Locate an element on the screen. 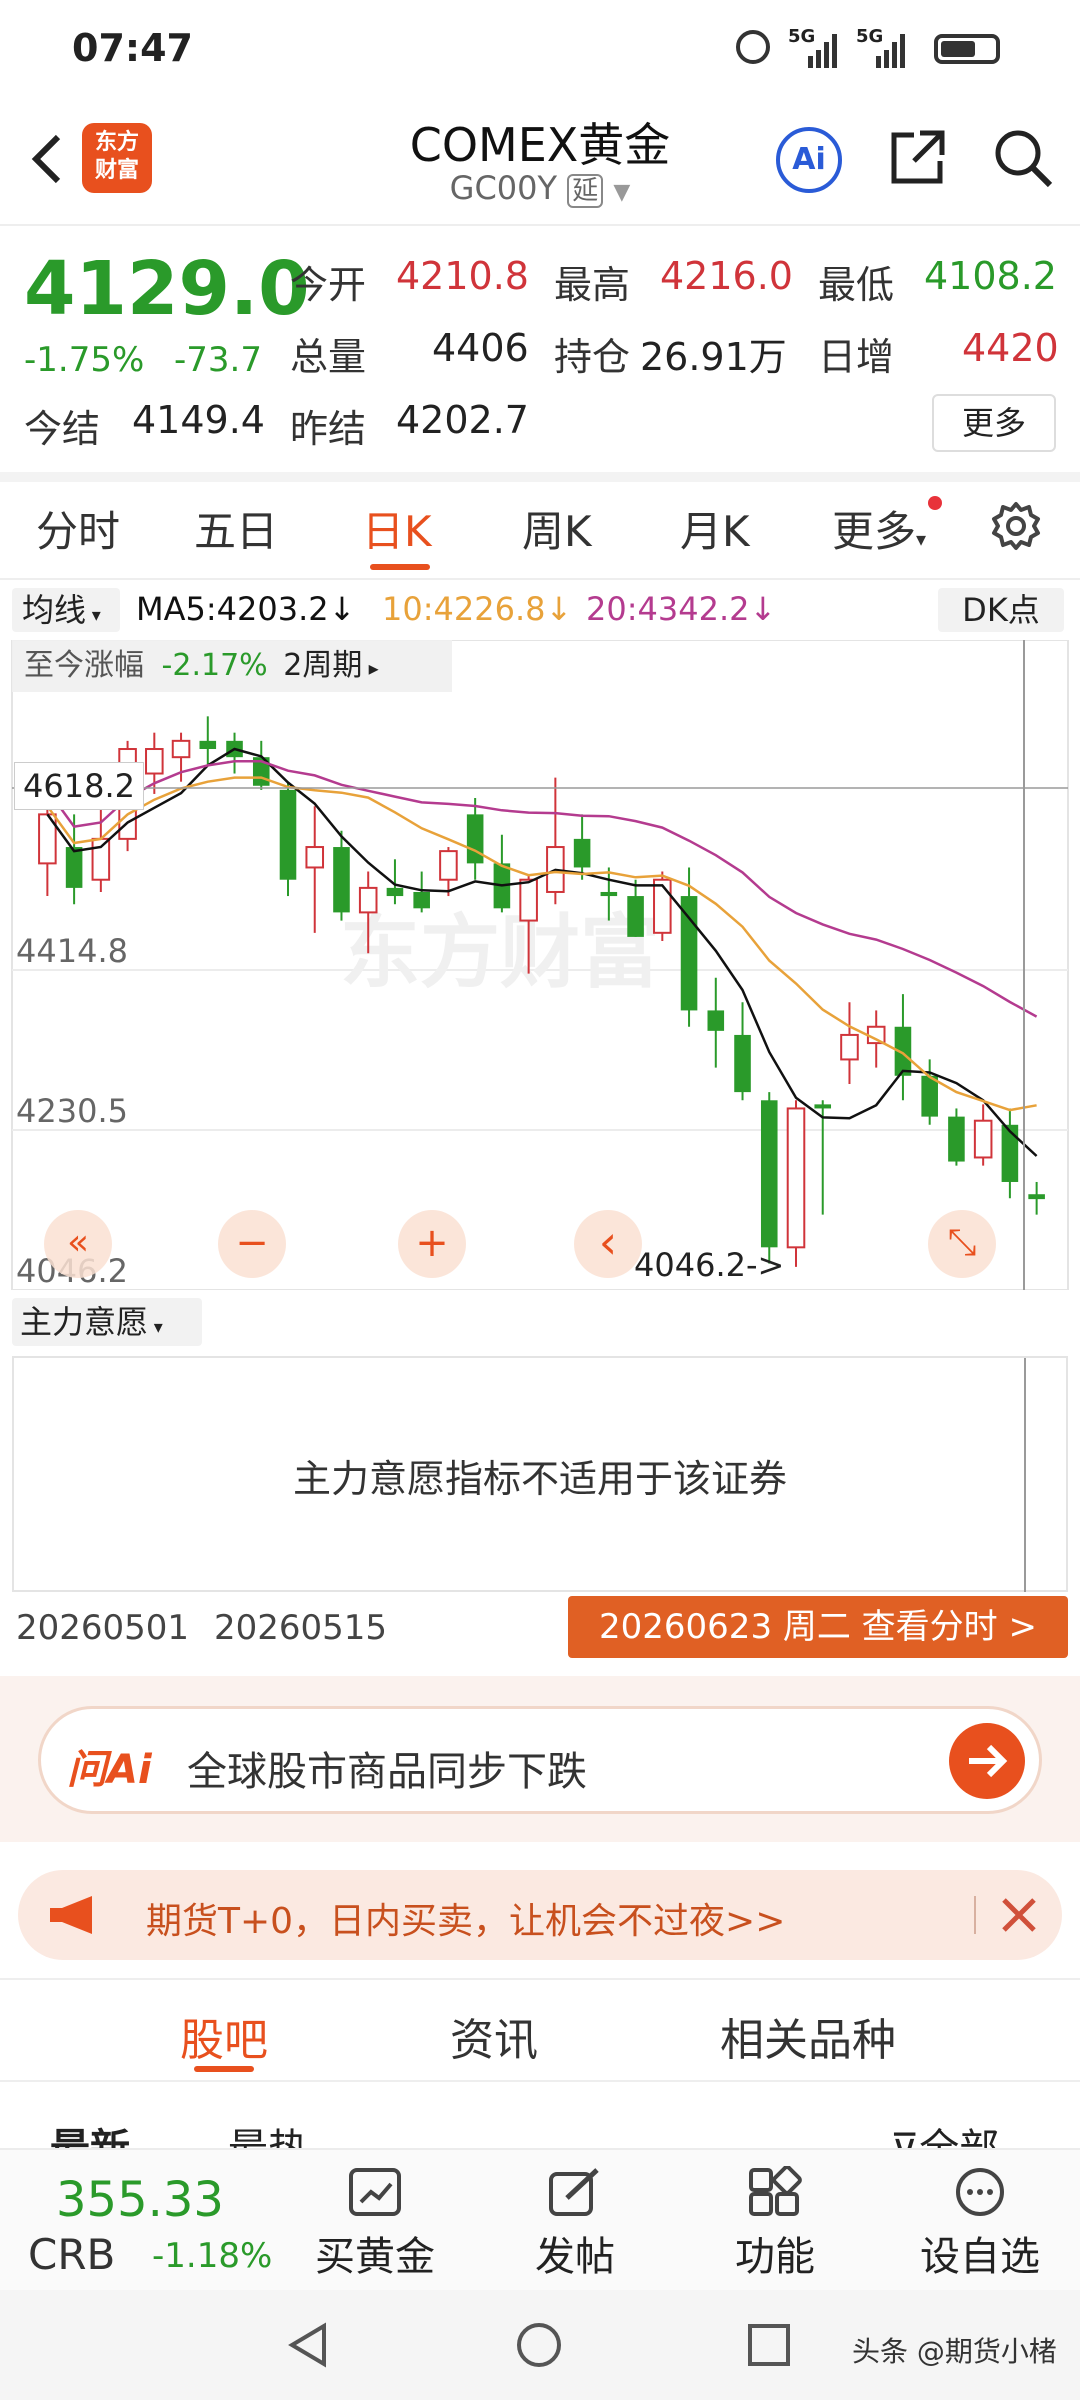 The width and height of the screenshot is (1080, 2400). last-price: 4129.0 is located at coordinates (167, 289).